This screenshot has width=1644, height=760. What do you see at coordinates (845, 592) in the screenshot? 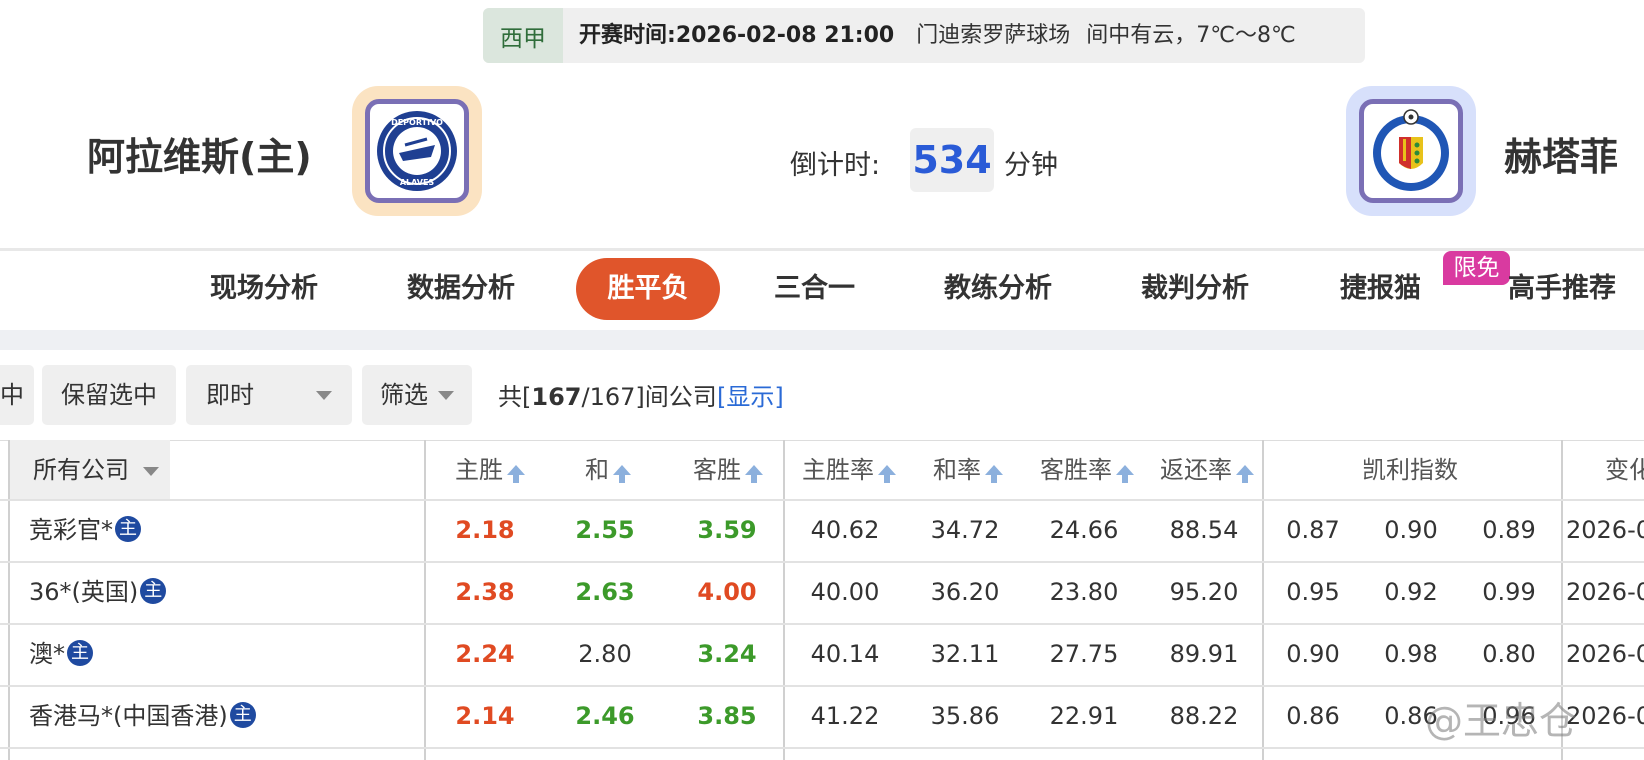
I see `odds-cell-hr: 40.00` at bounding box center [845, 592].